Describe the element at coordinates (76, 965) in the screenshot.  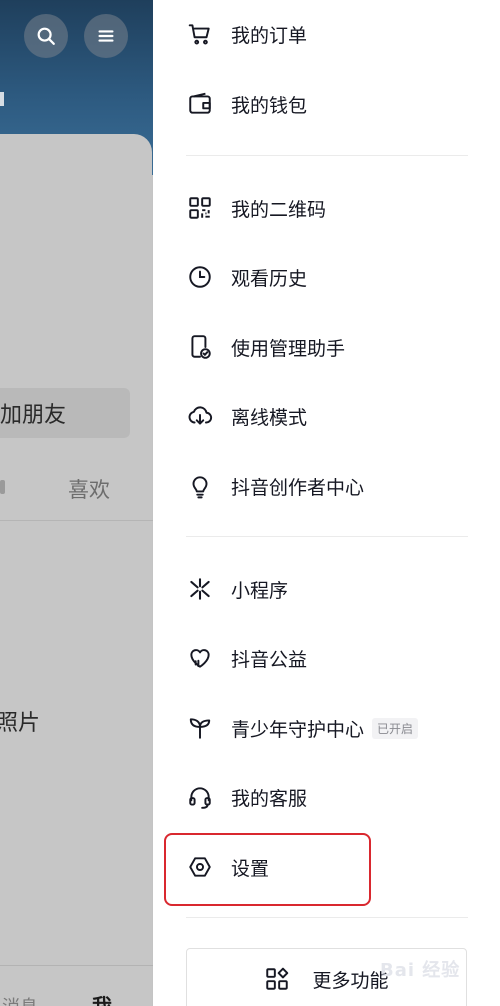
I see `bottom-nav-divider` at that location.